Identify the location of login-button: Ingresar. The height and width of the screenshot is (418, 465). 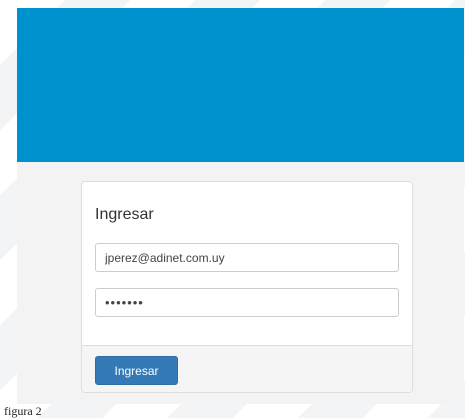
(136, 370).